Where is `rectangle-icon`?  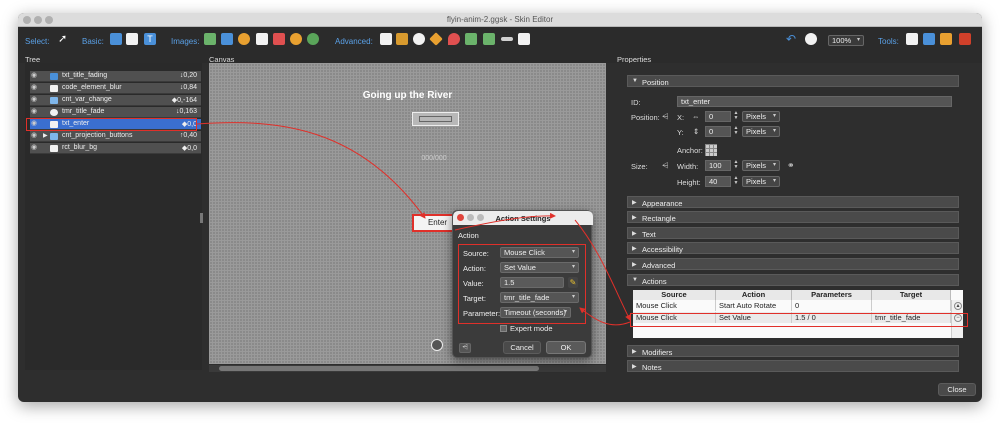
rectangle-icon is located at coordinates (132, 39).